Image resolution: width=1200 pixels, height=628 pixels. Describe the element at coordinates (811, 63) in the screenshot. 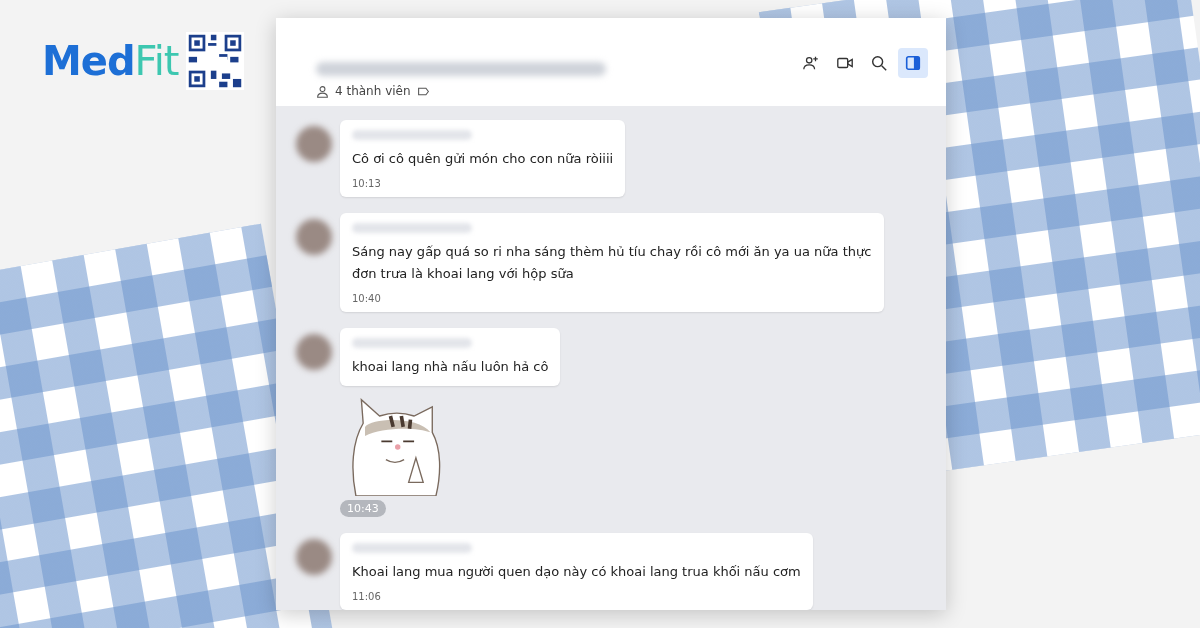

I see `add-person-icon` at that location.